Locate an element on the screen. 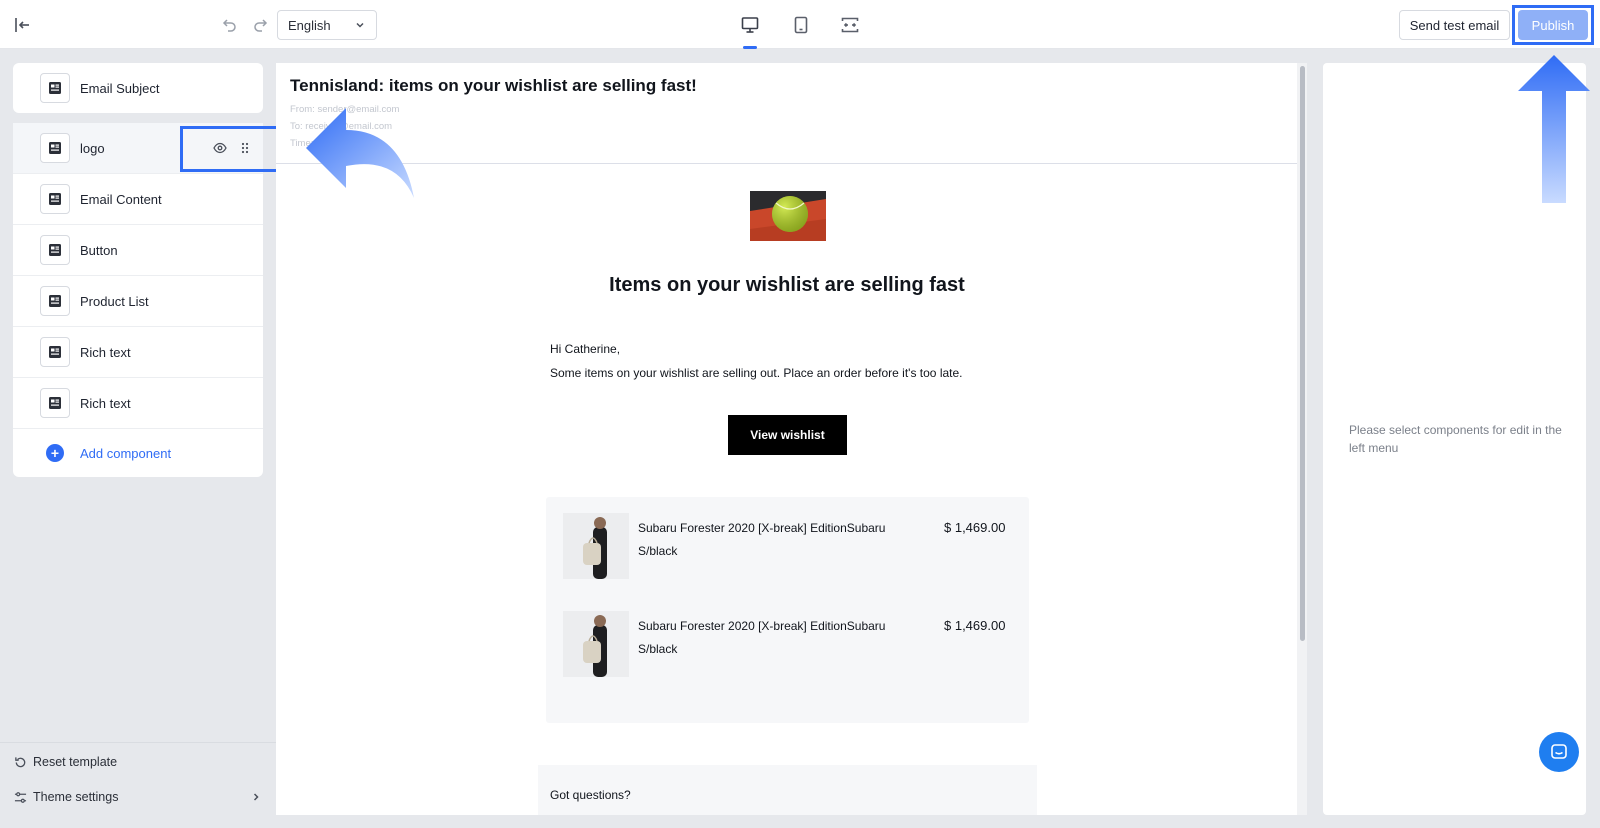  email-greeting: Hi Catherine, is located at coordinates (585, 349).